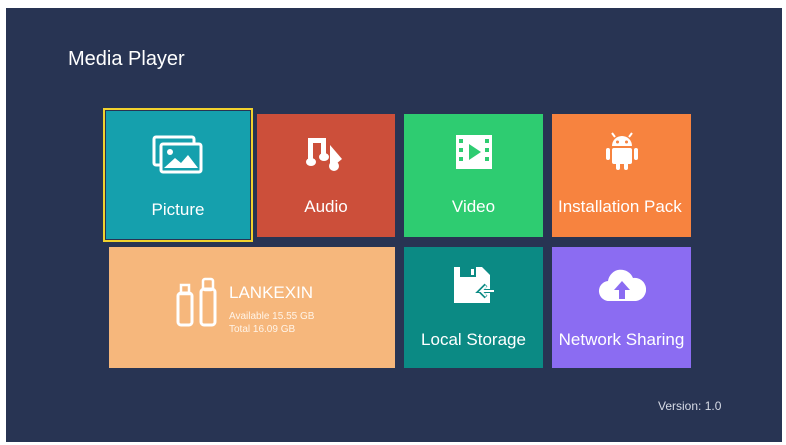 The width and height of the screenshot is (786, 445). What do you see at coordinates (126, 59) in the screenshot?
I see `page-title: Media Player` at bounding box center [126, 59].